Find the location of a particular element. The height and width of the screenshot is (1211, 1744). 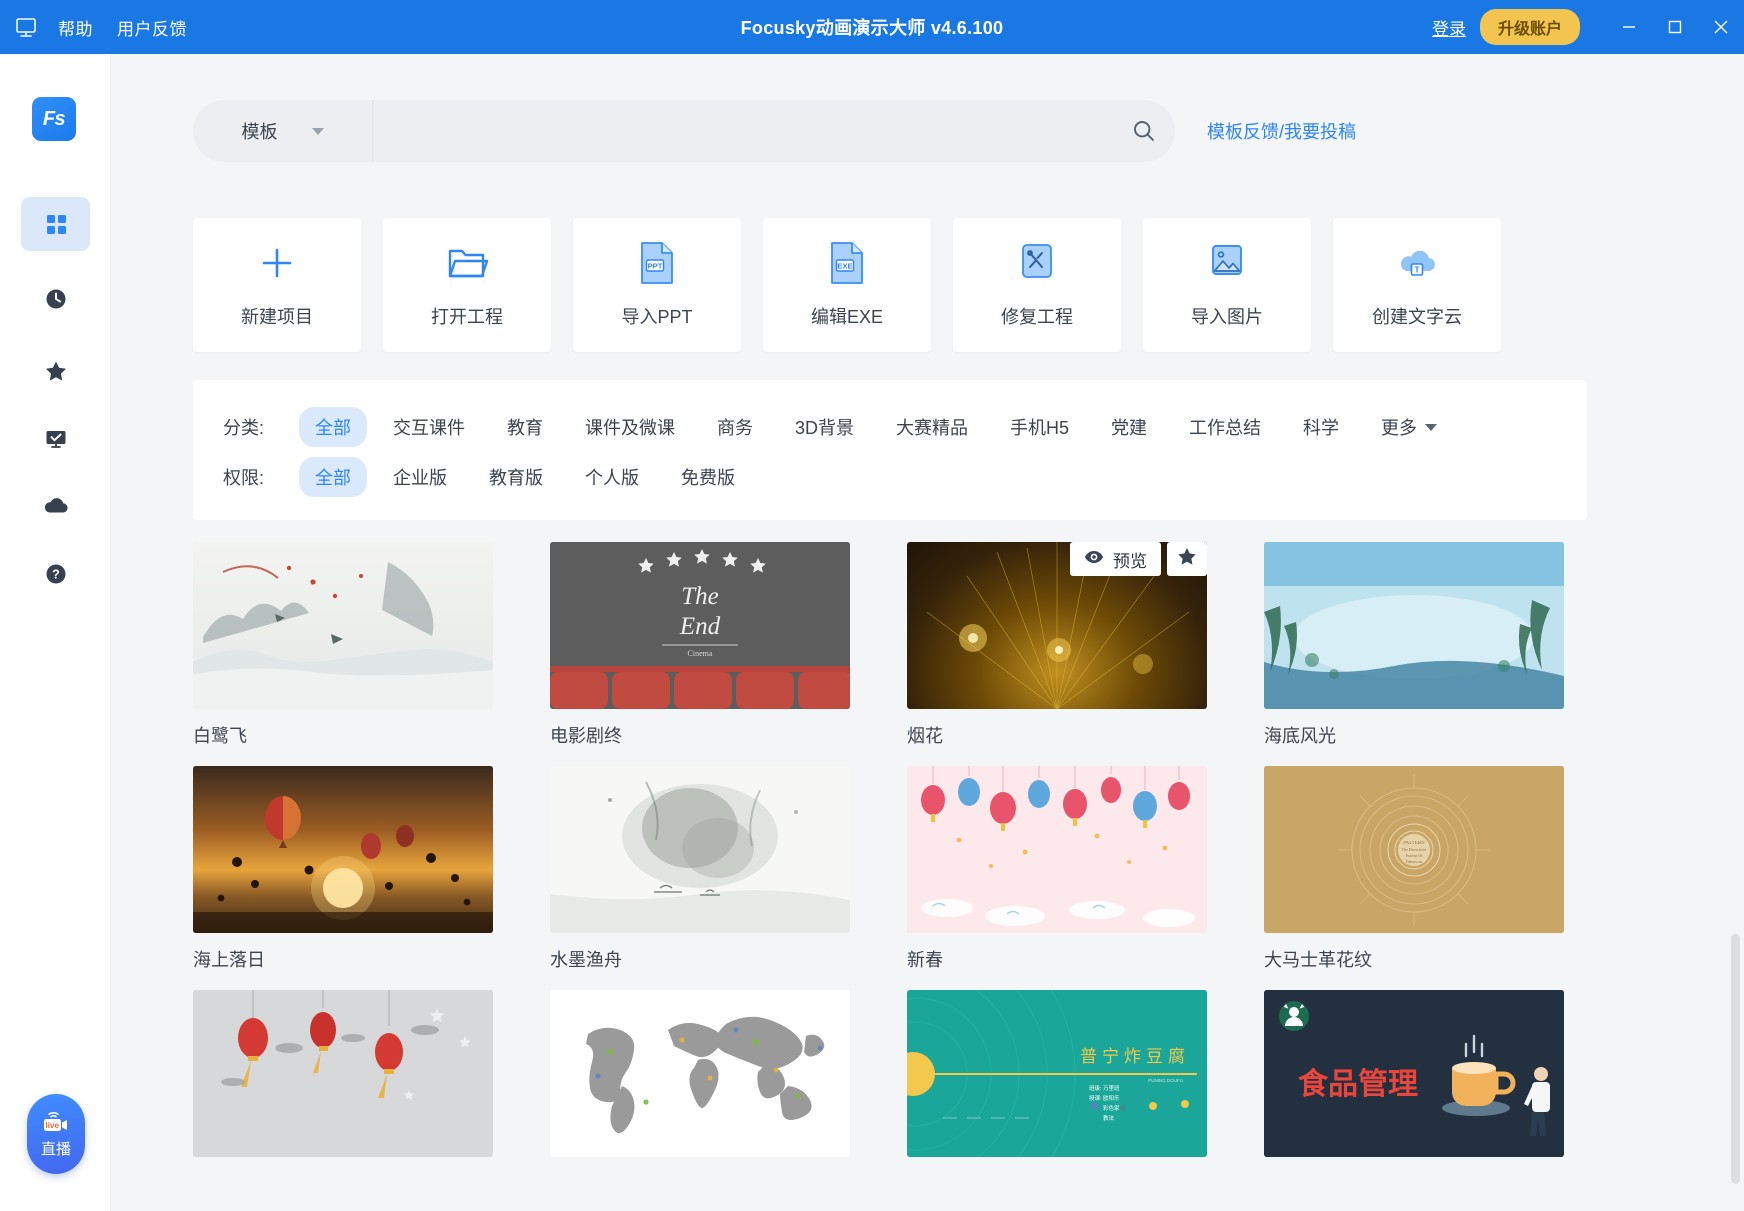

thumbnail-art-spring-festival is located at coordinates (1057, 849).